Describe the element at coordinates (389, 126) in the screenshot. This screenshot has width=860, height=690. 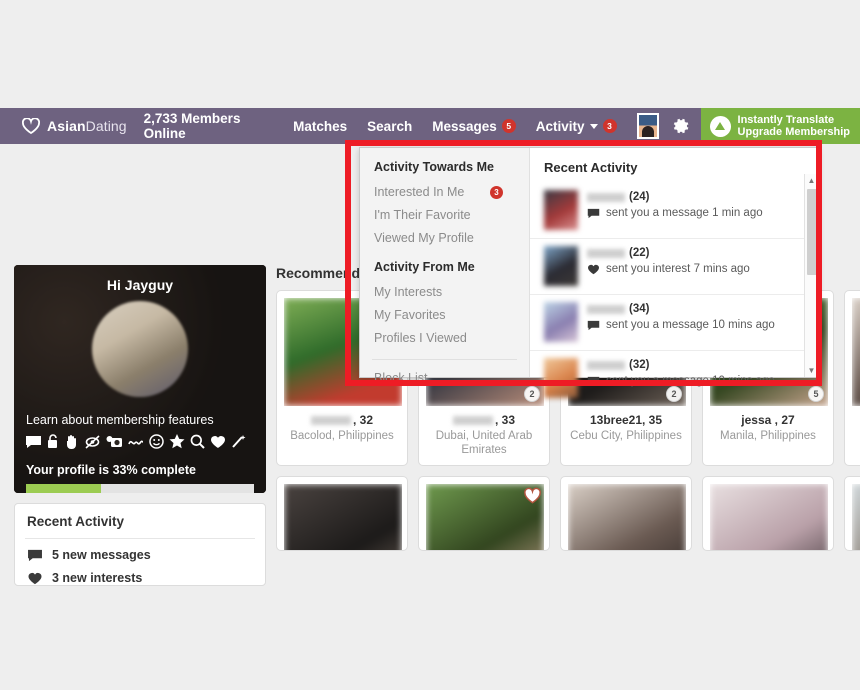
I see `nav-search: Search` at that location.